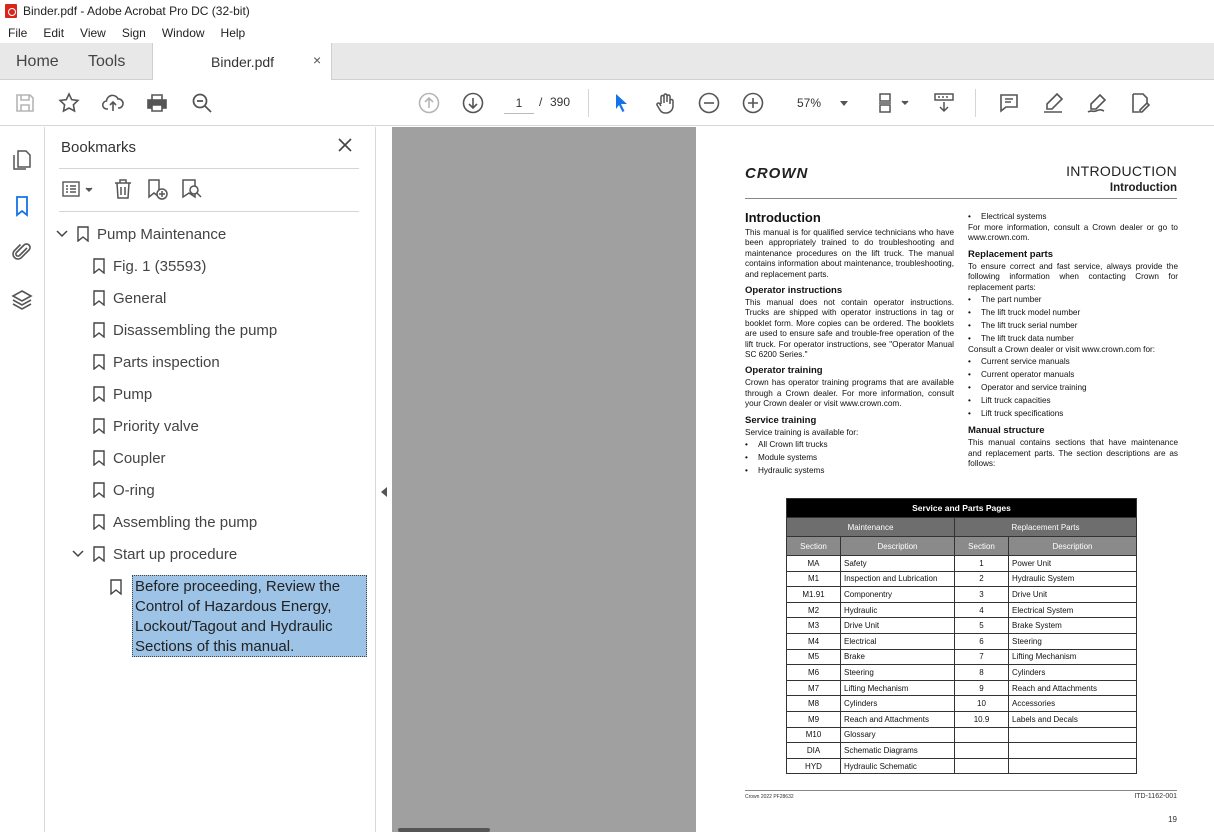  Describe the element at coordinates (1140, 103) in the screenshot. I see `fill-sign-icon` at that location.